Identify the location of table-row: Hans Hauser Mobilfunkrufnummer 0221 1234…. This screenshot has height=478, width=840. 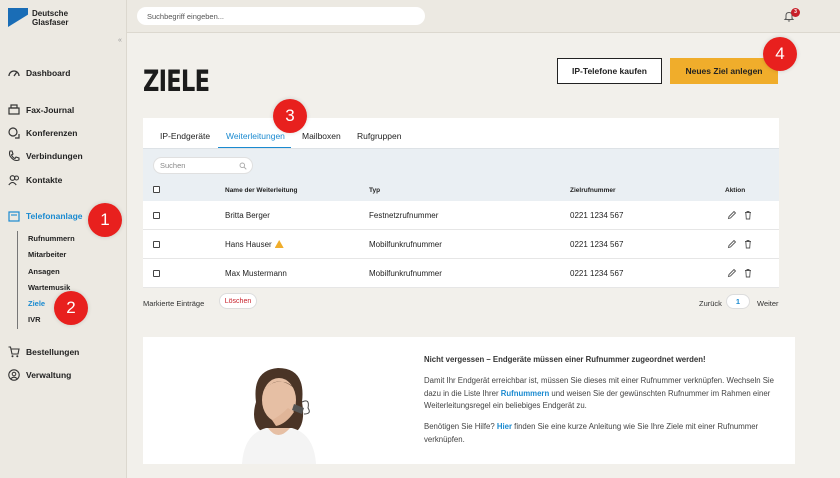
(461, 244).